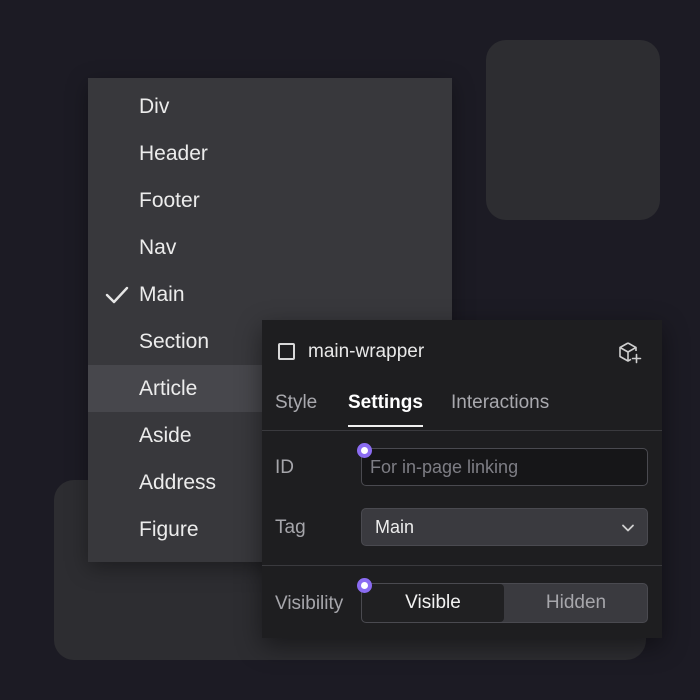 This screenshot has width=700, height=700. What do you see at coordinates (462, 352) in the screenshot?
I see `panel-header: main-wrapper` at bounding box center [462, 352].